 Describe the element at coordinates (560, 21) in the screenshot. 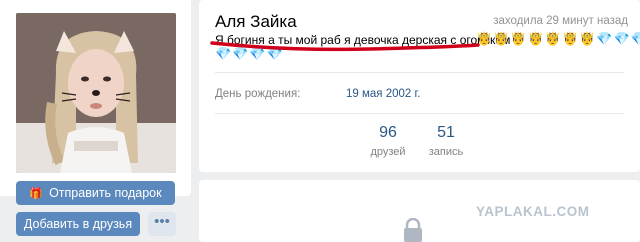

I see `last-seen-status: заходила 29 минут назад` at that location.